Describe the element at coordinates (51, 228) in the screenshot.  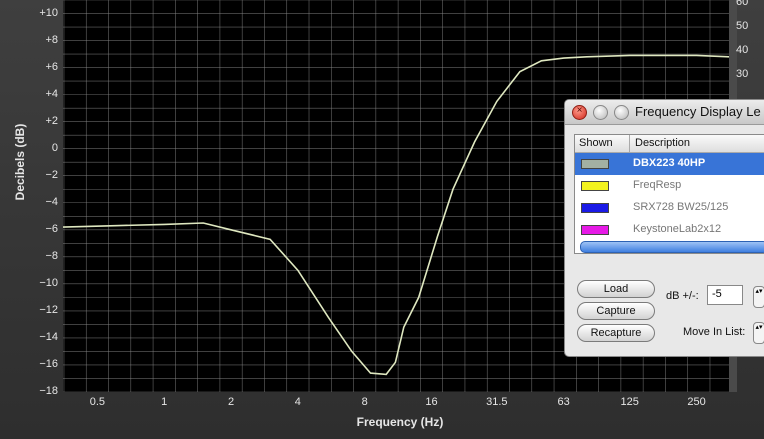
I see `y-tick-label: −6` at that location.